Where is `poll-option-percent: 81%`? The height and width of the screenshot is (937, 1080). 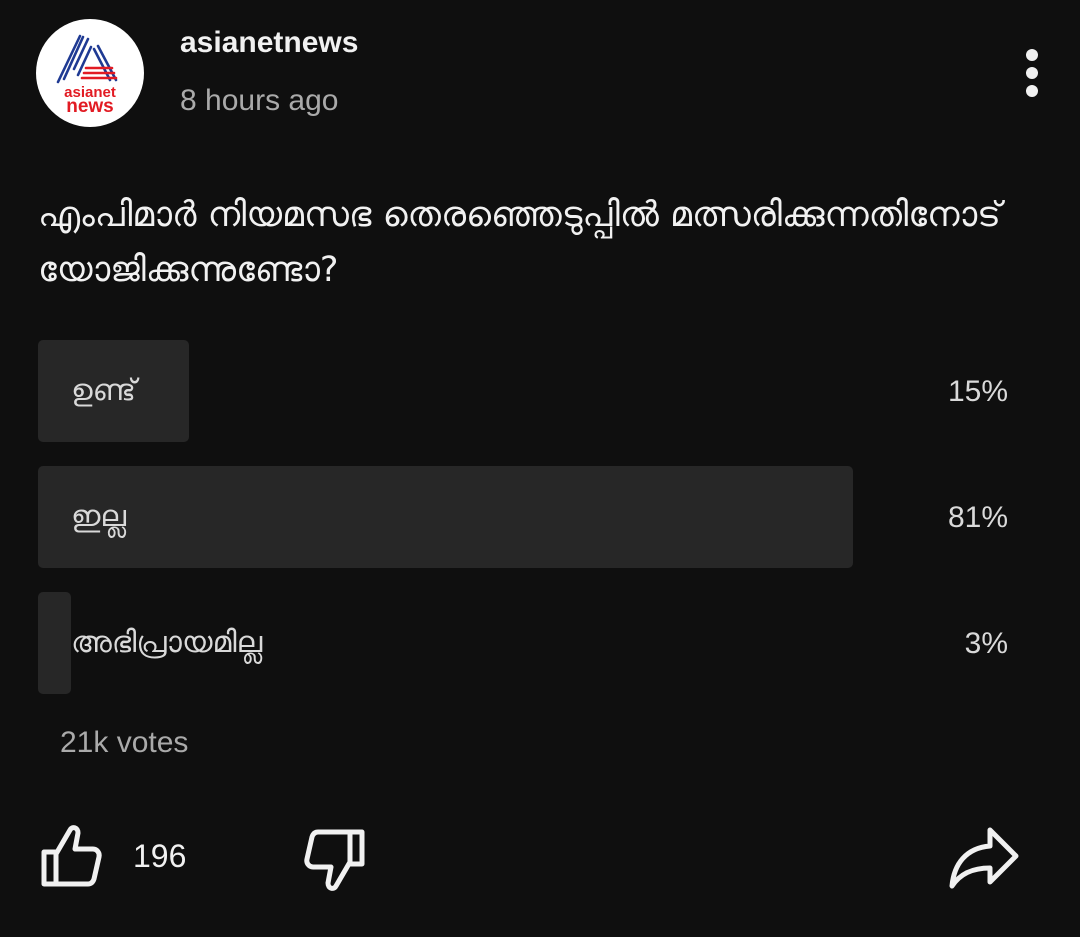
poll-option-percent: 81% is located at coordinates (977, 517).